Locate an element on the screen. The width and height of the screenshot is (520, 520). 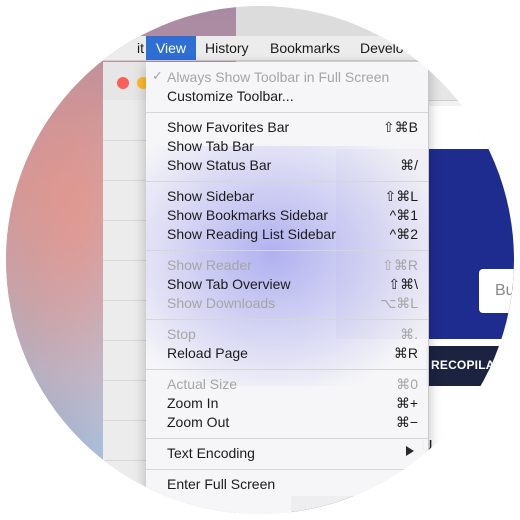
menu-view: View is located at coordinates (171, 48).